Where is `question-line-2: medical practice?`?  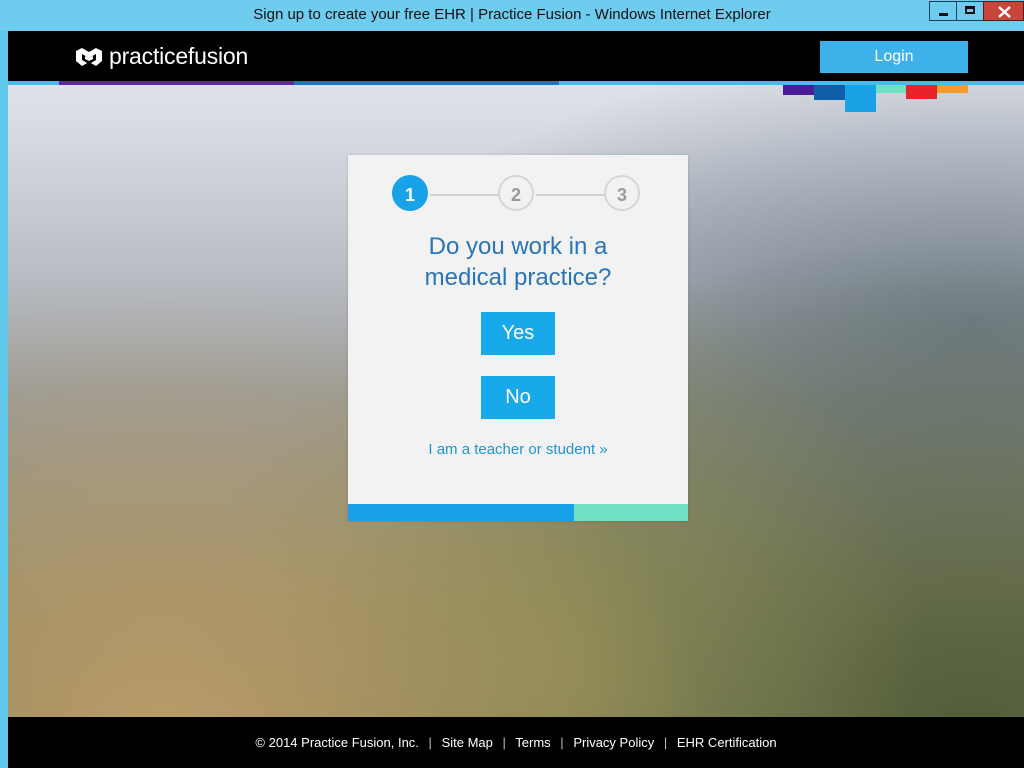
question-line-2: medical practice? is located at coordinates (518, 277).